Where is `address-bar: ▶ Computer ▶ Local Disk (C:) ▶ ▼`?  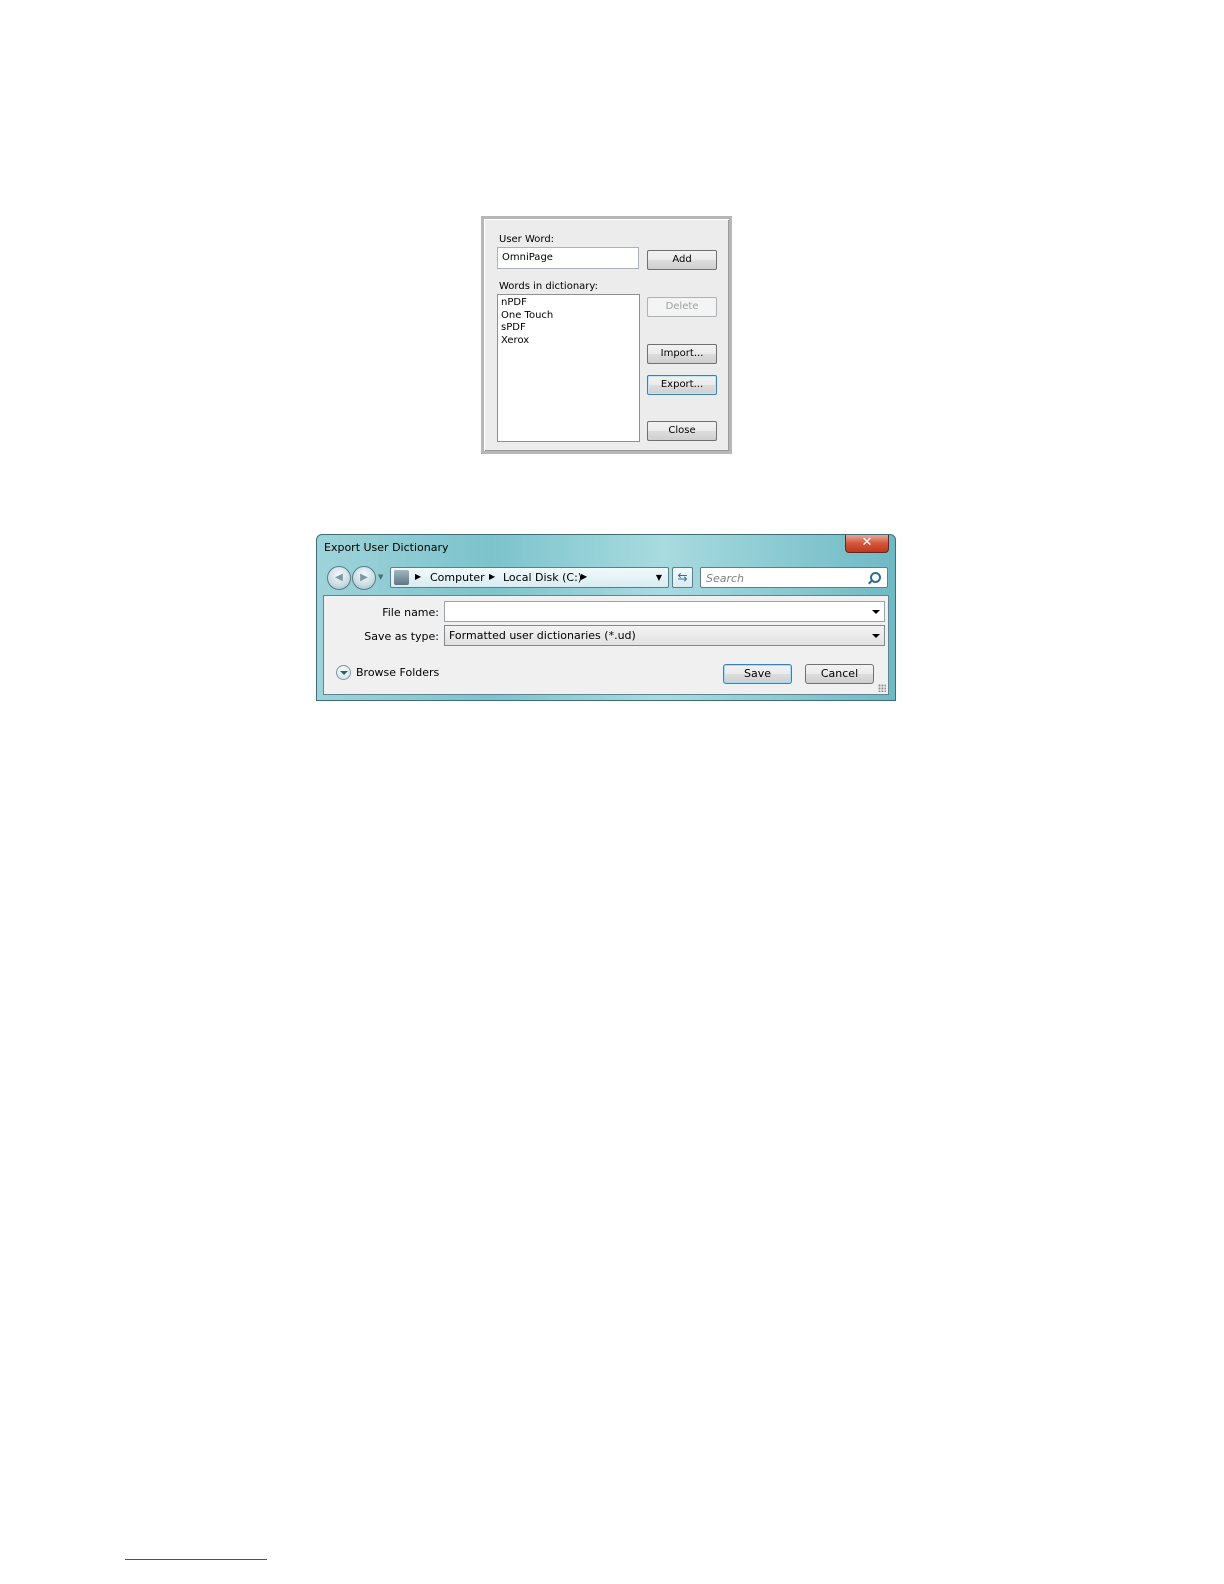
address-bar: ▶ Computer ▶ Local Disk (C:) ▶ ▼ is located at coordinates (529, 577).